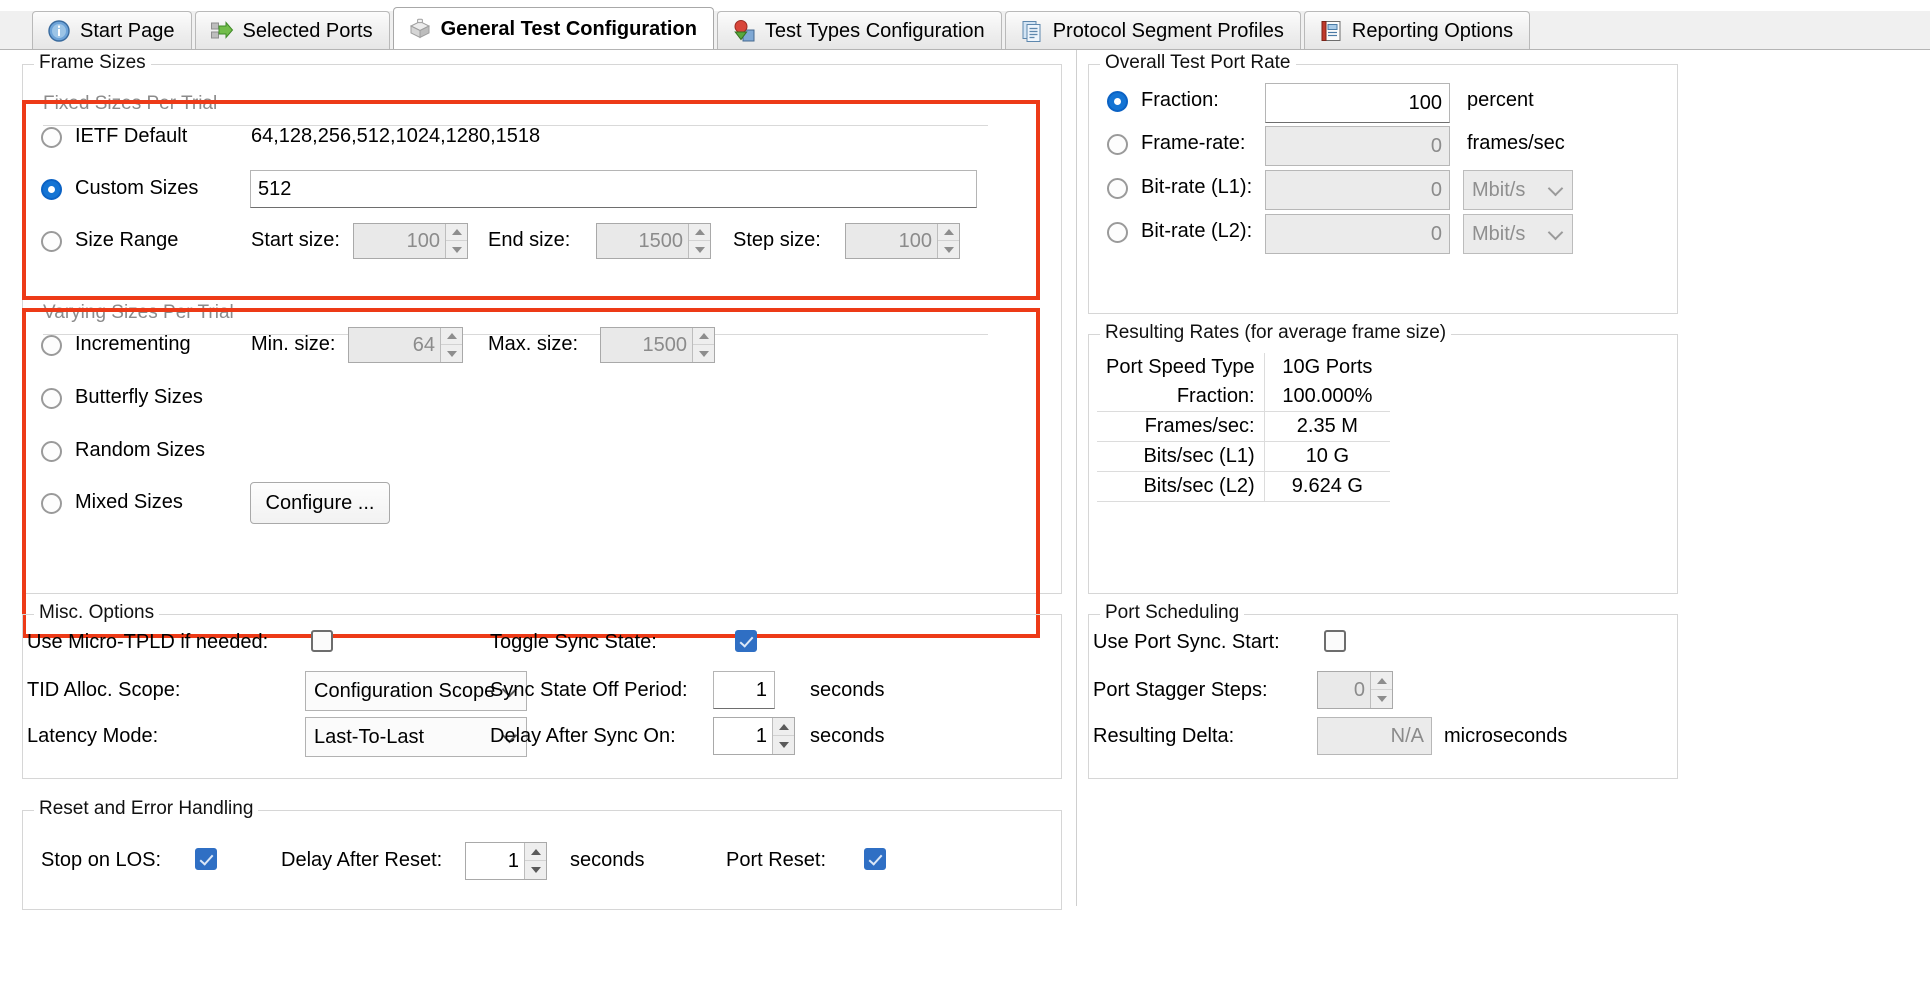  I want to click on delay-after-sync-increment, so click(783, 727).